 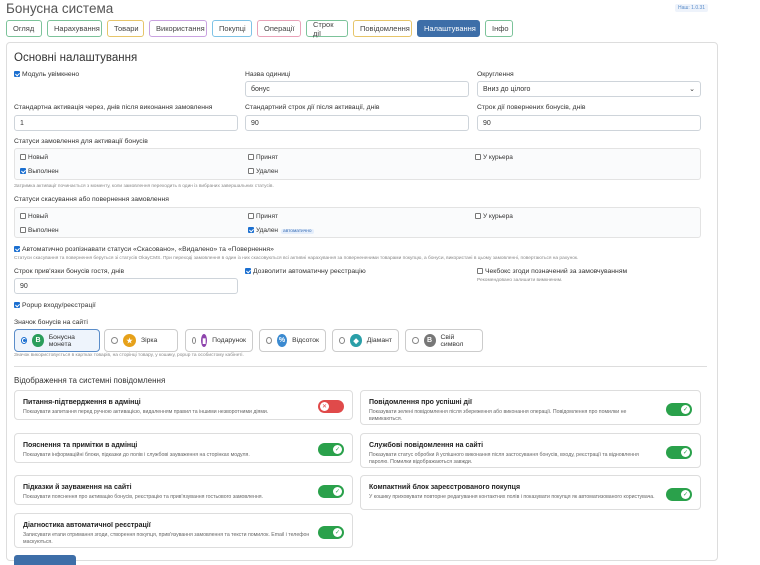 I want to click on icon-option-label: Свій символ, so click(x=452, y=340).